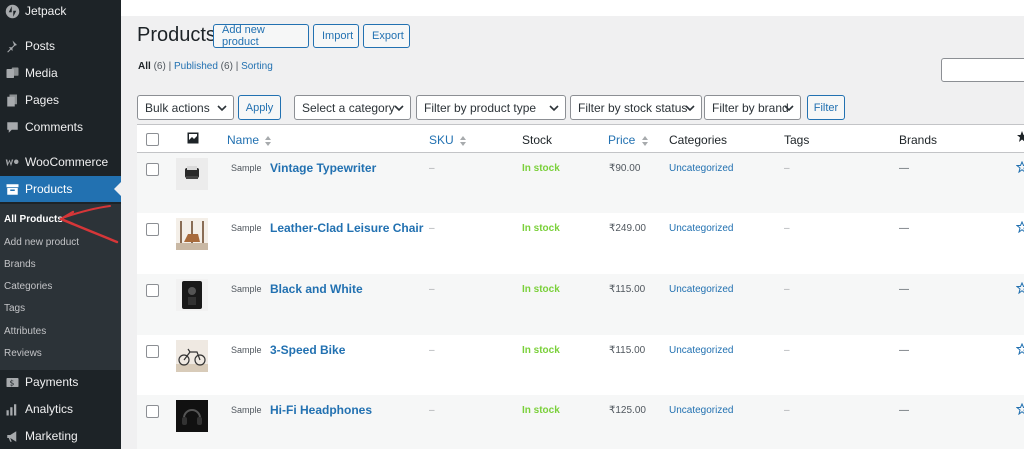 The width and height of the screenshot is (1024, 449). I want to click on product-name-link: 3-Speed Bike, so click(307, 350).